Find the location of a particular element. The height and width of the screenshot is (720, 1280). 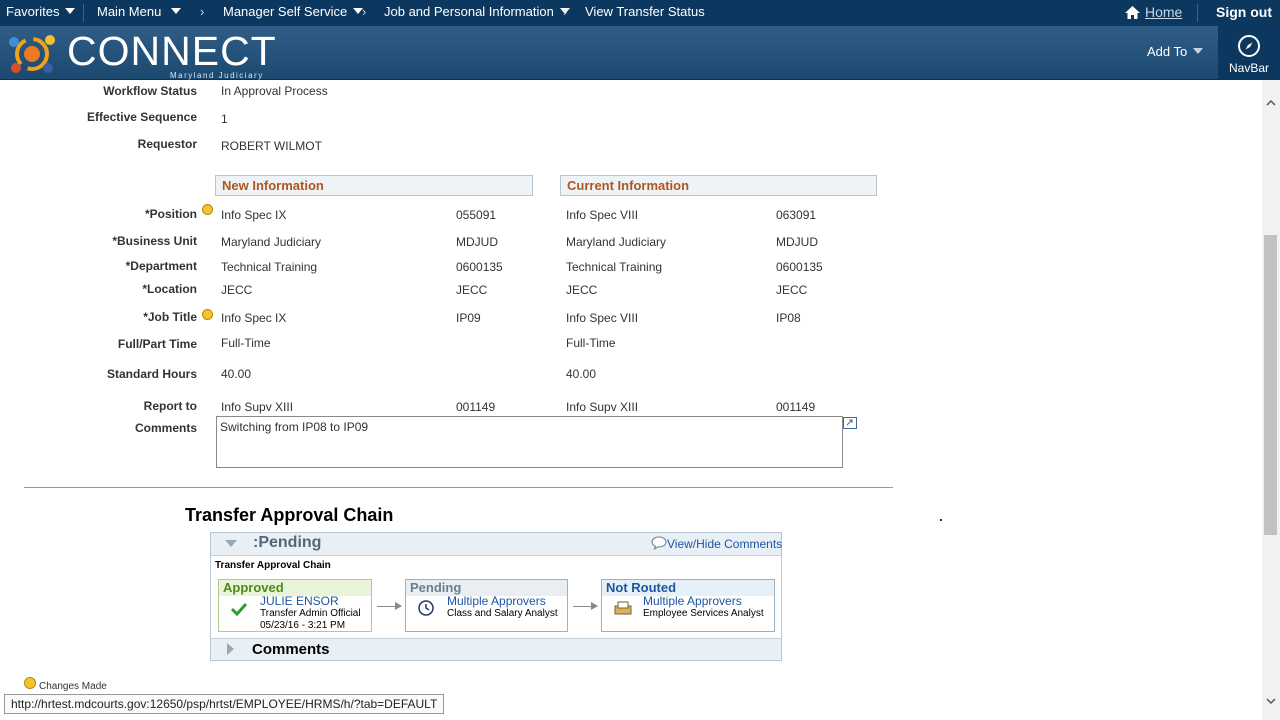

favorites-label: Favorites is located at coordinates (33, 11).